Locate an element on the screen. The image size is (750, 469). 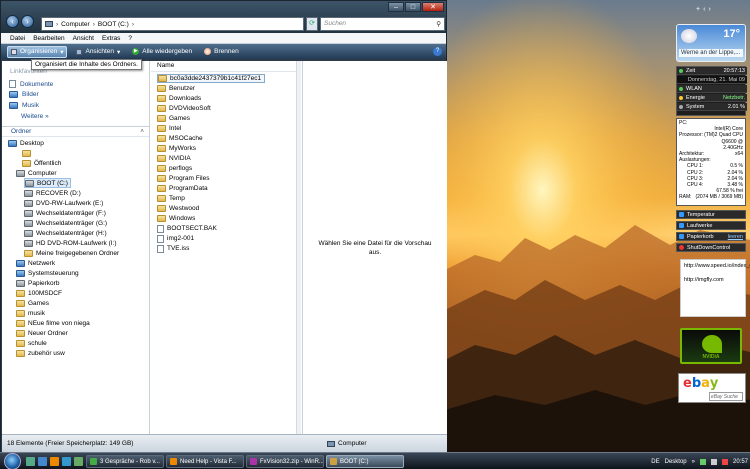
tree-item-dvd-e: DVD-RW-Laufwerk (E:) is located at coordinates (63, 203).